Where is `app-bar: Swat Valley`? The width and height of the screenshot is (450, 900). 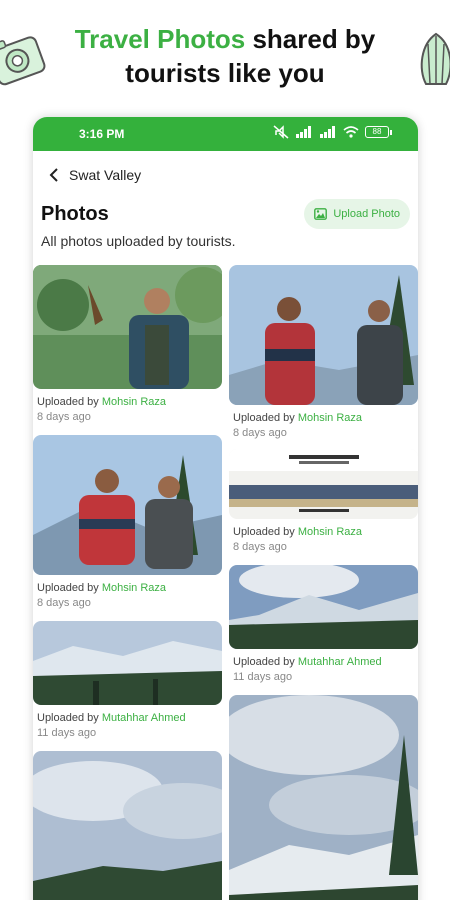
app-bar: Swat Valley is located at coordinates (225, 175).